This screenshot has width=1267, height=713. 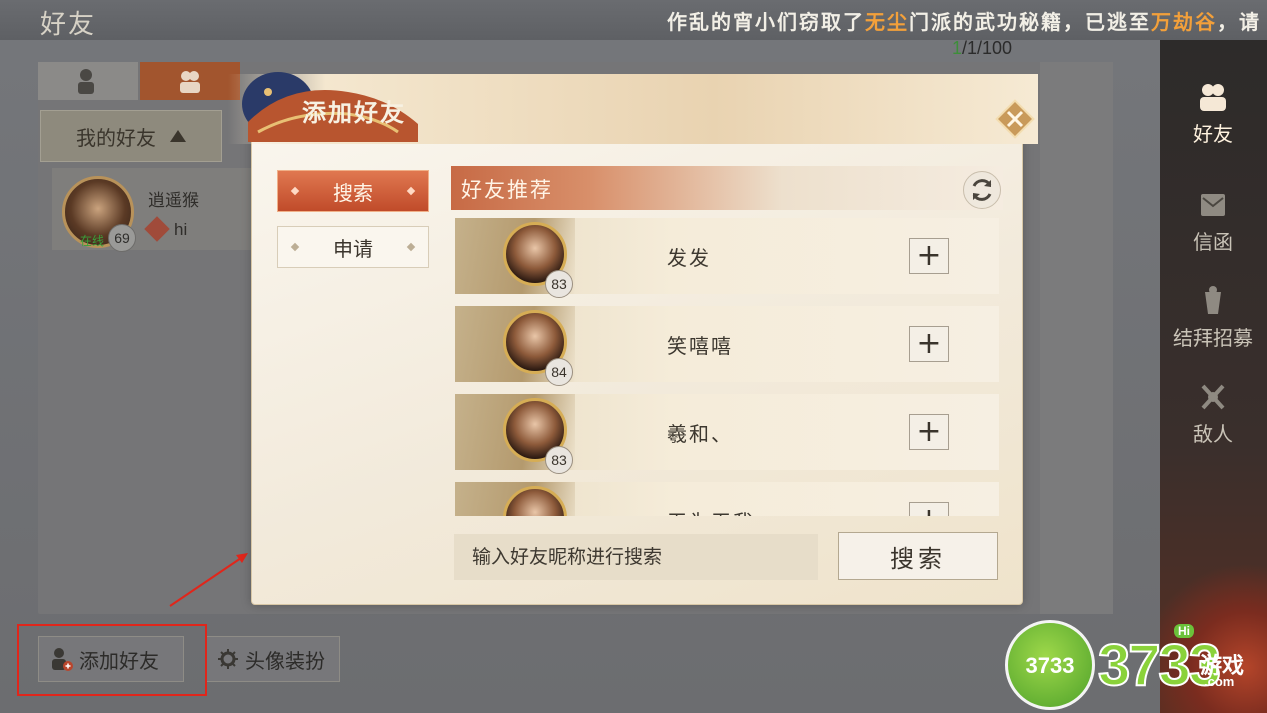 I want to click on tab-requests: 申请, so click(x=353, y=247).